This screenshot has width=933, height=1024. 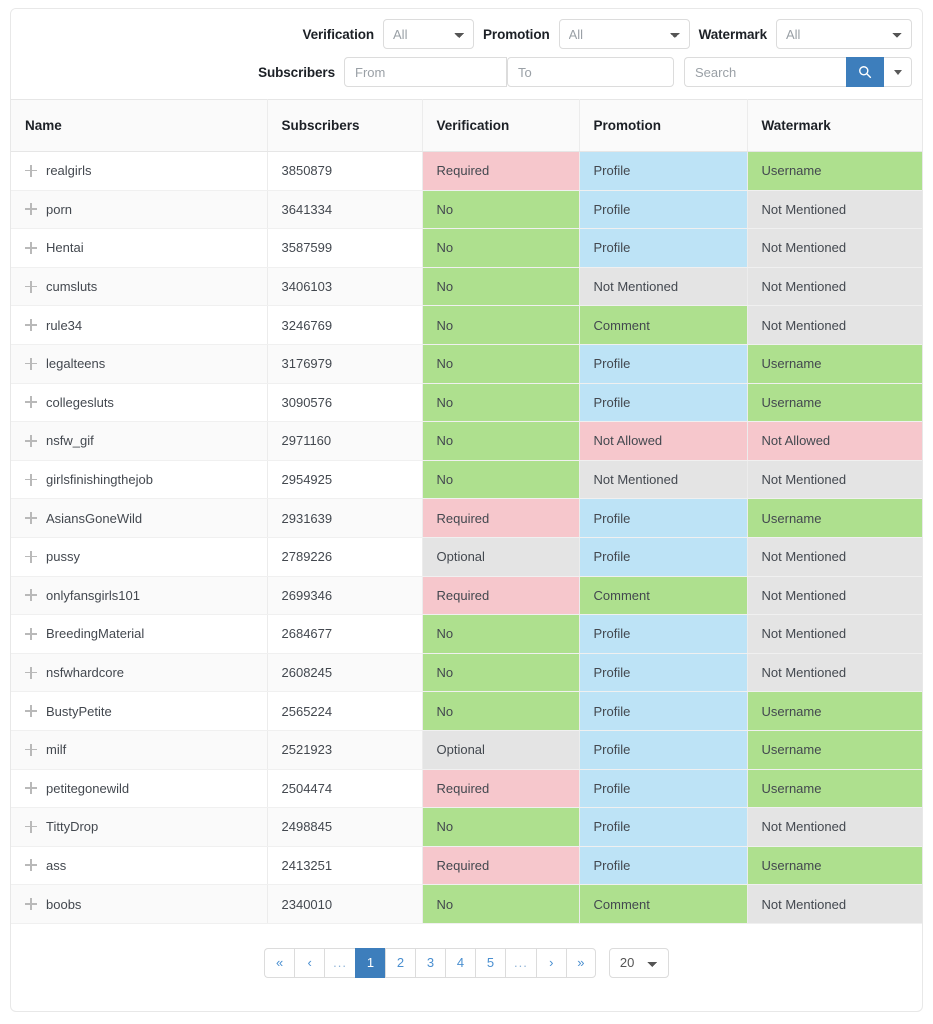 What do you see at coordinates (466, 866) in the screenshot?
I see `table-row: ass 2413251 Required Profile Username` at bounding box center [466, 866].